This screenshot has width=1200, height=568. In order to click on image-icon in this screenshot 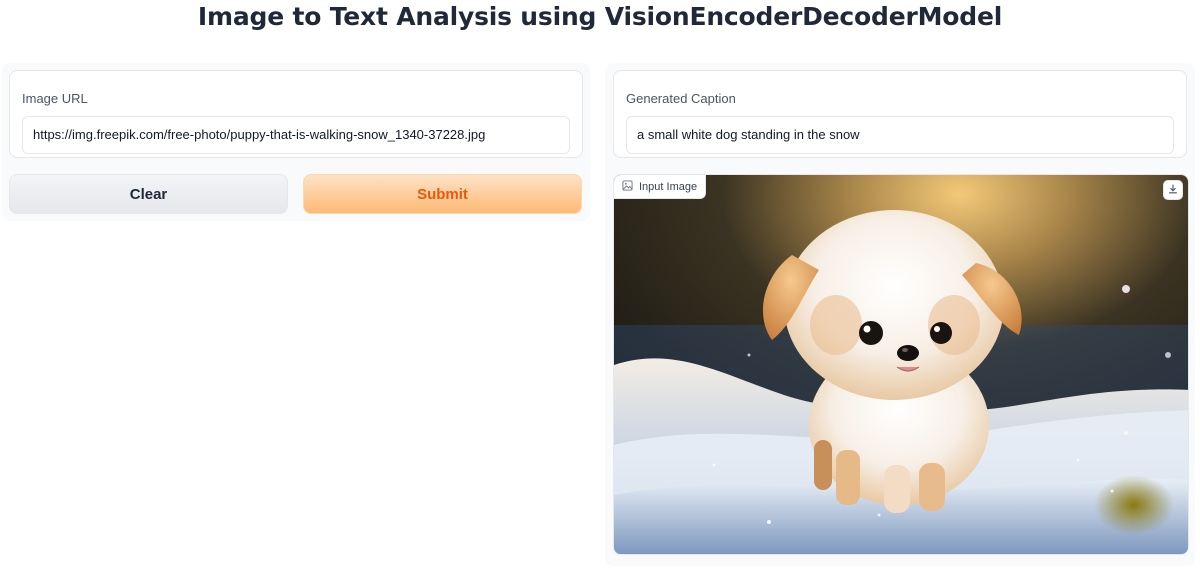, I will do `click(627, 186)`.